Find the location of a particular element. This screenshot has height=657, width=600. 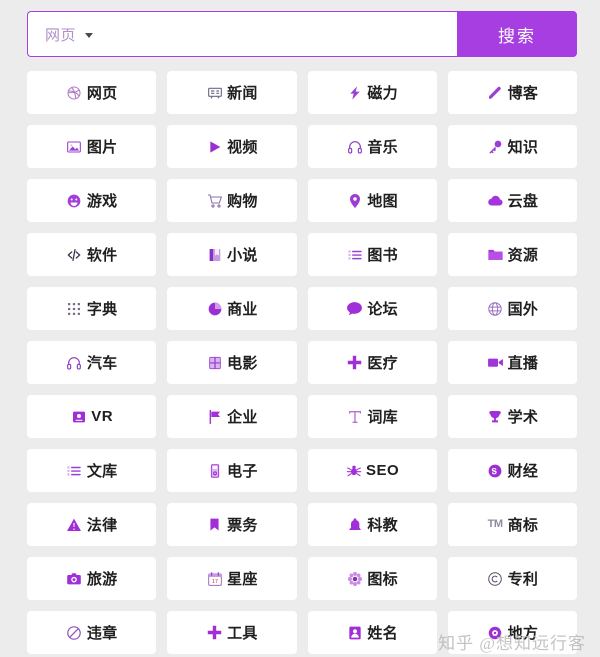

category-cell: 医疗 is located at coordinates (372, 362).